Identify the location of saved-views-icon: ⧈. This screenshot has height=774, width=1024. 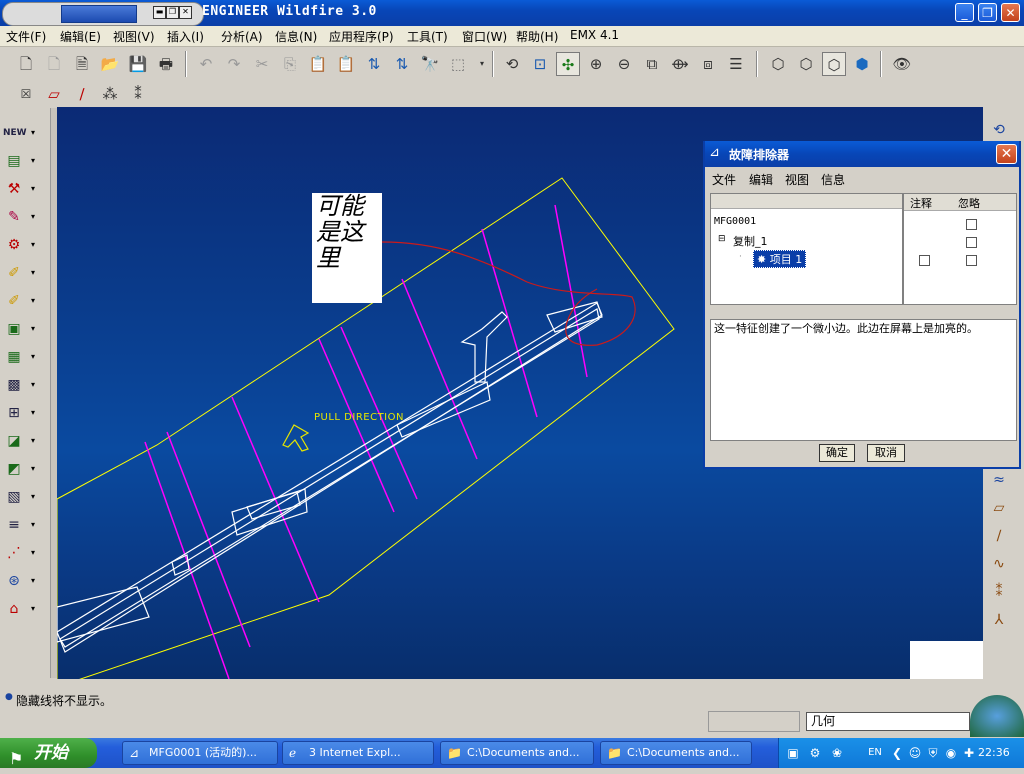
(708, 64).